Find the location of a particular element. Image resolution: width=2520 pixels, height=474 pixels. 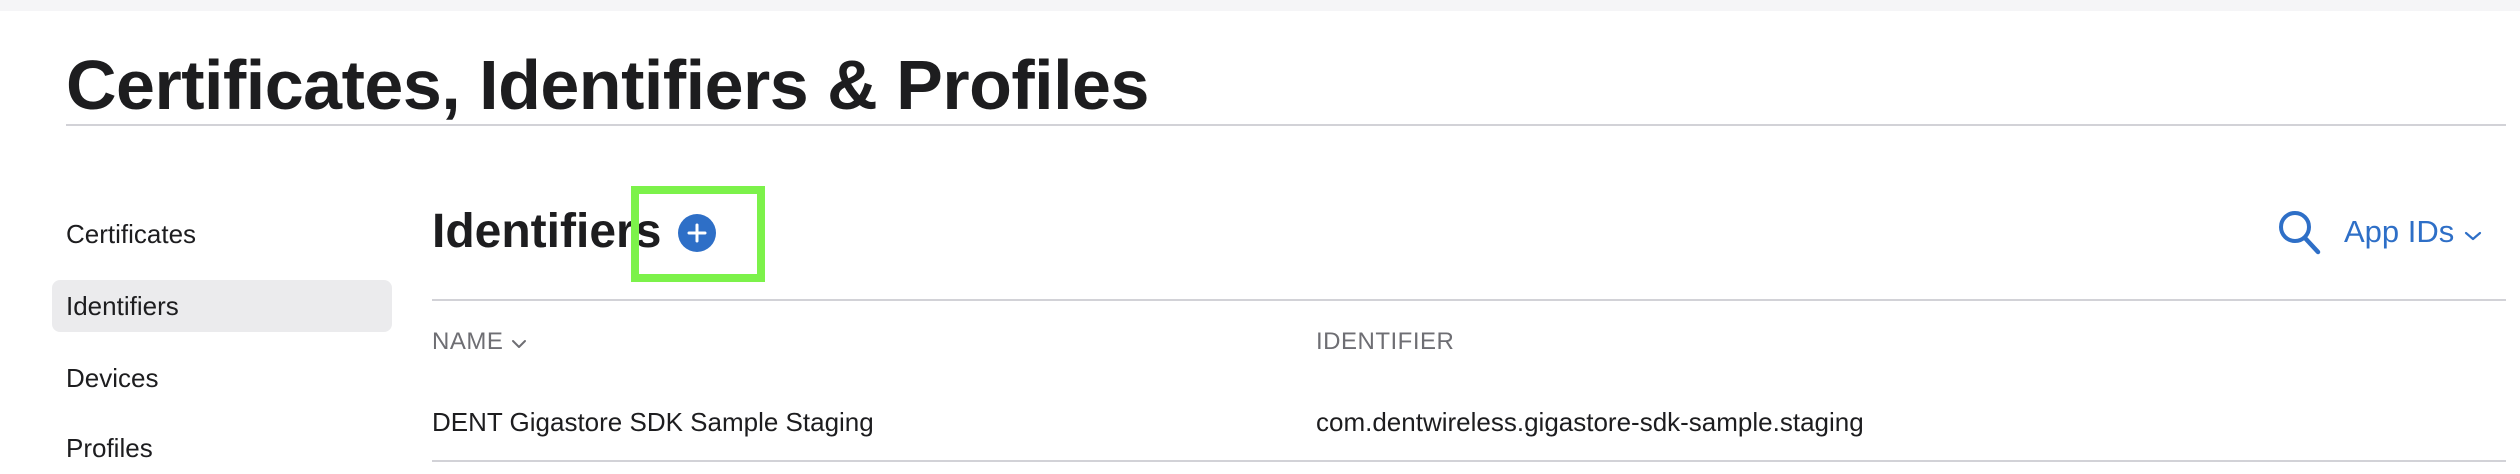

sidebar-item-profiles: Profiles is located at coordinates (222, 448).